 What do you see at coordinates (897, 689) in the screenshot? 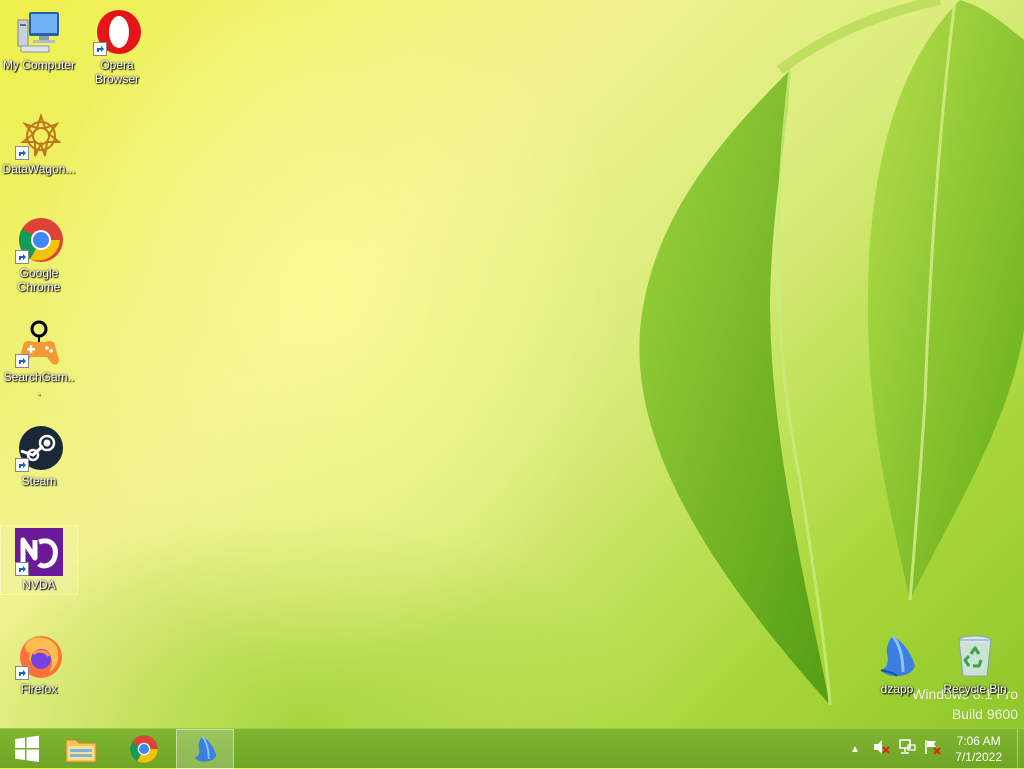
I see `desktop-icon-label: dzapp` at bounding box center [897, 689].